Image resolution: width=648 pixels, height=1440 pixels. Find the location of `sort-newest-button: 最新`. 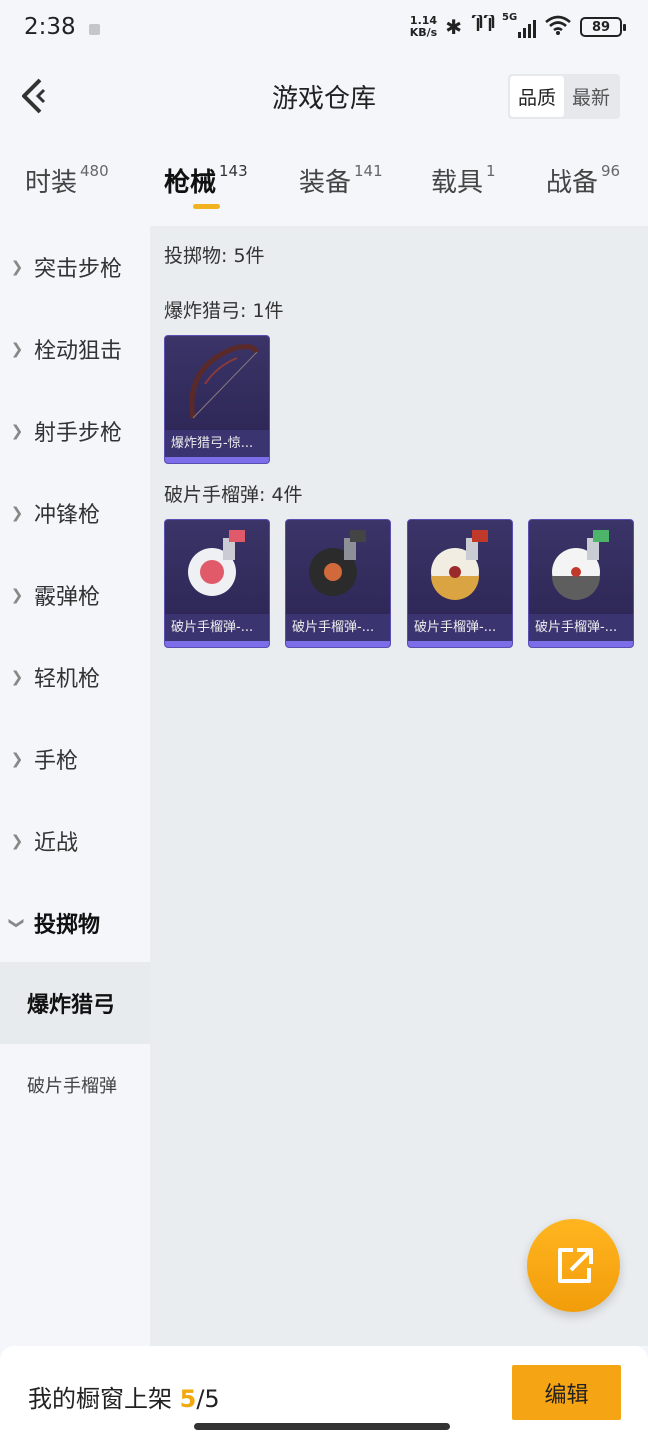

sort-newest-button: 最新 is located at coordinates (591, 96).